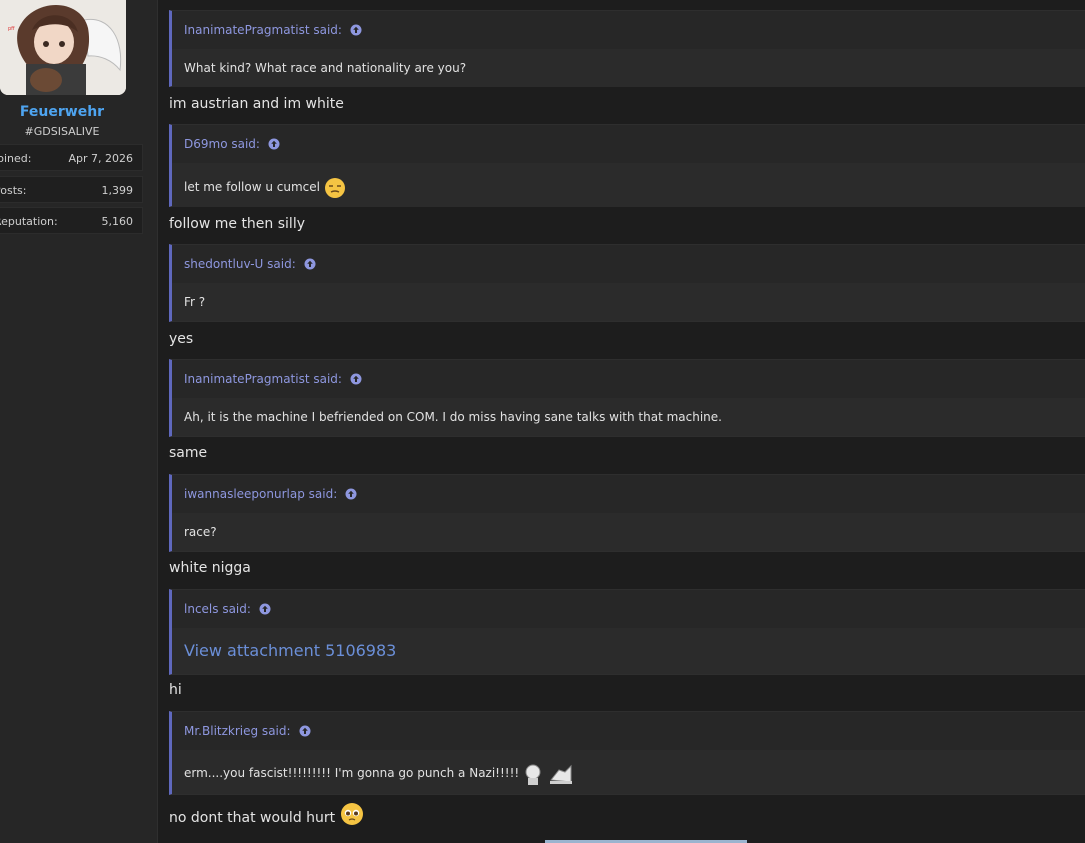 The image size is (1085, 843). Describe the element at coordinates (11, 29) in the screenshot. I see `svg-text: pff` at that location.